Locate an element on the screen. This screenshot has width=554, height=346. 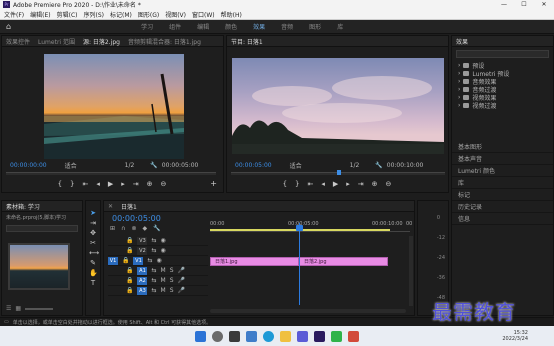
minimize-icon: — is located at coordinates (504, 4).